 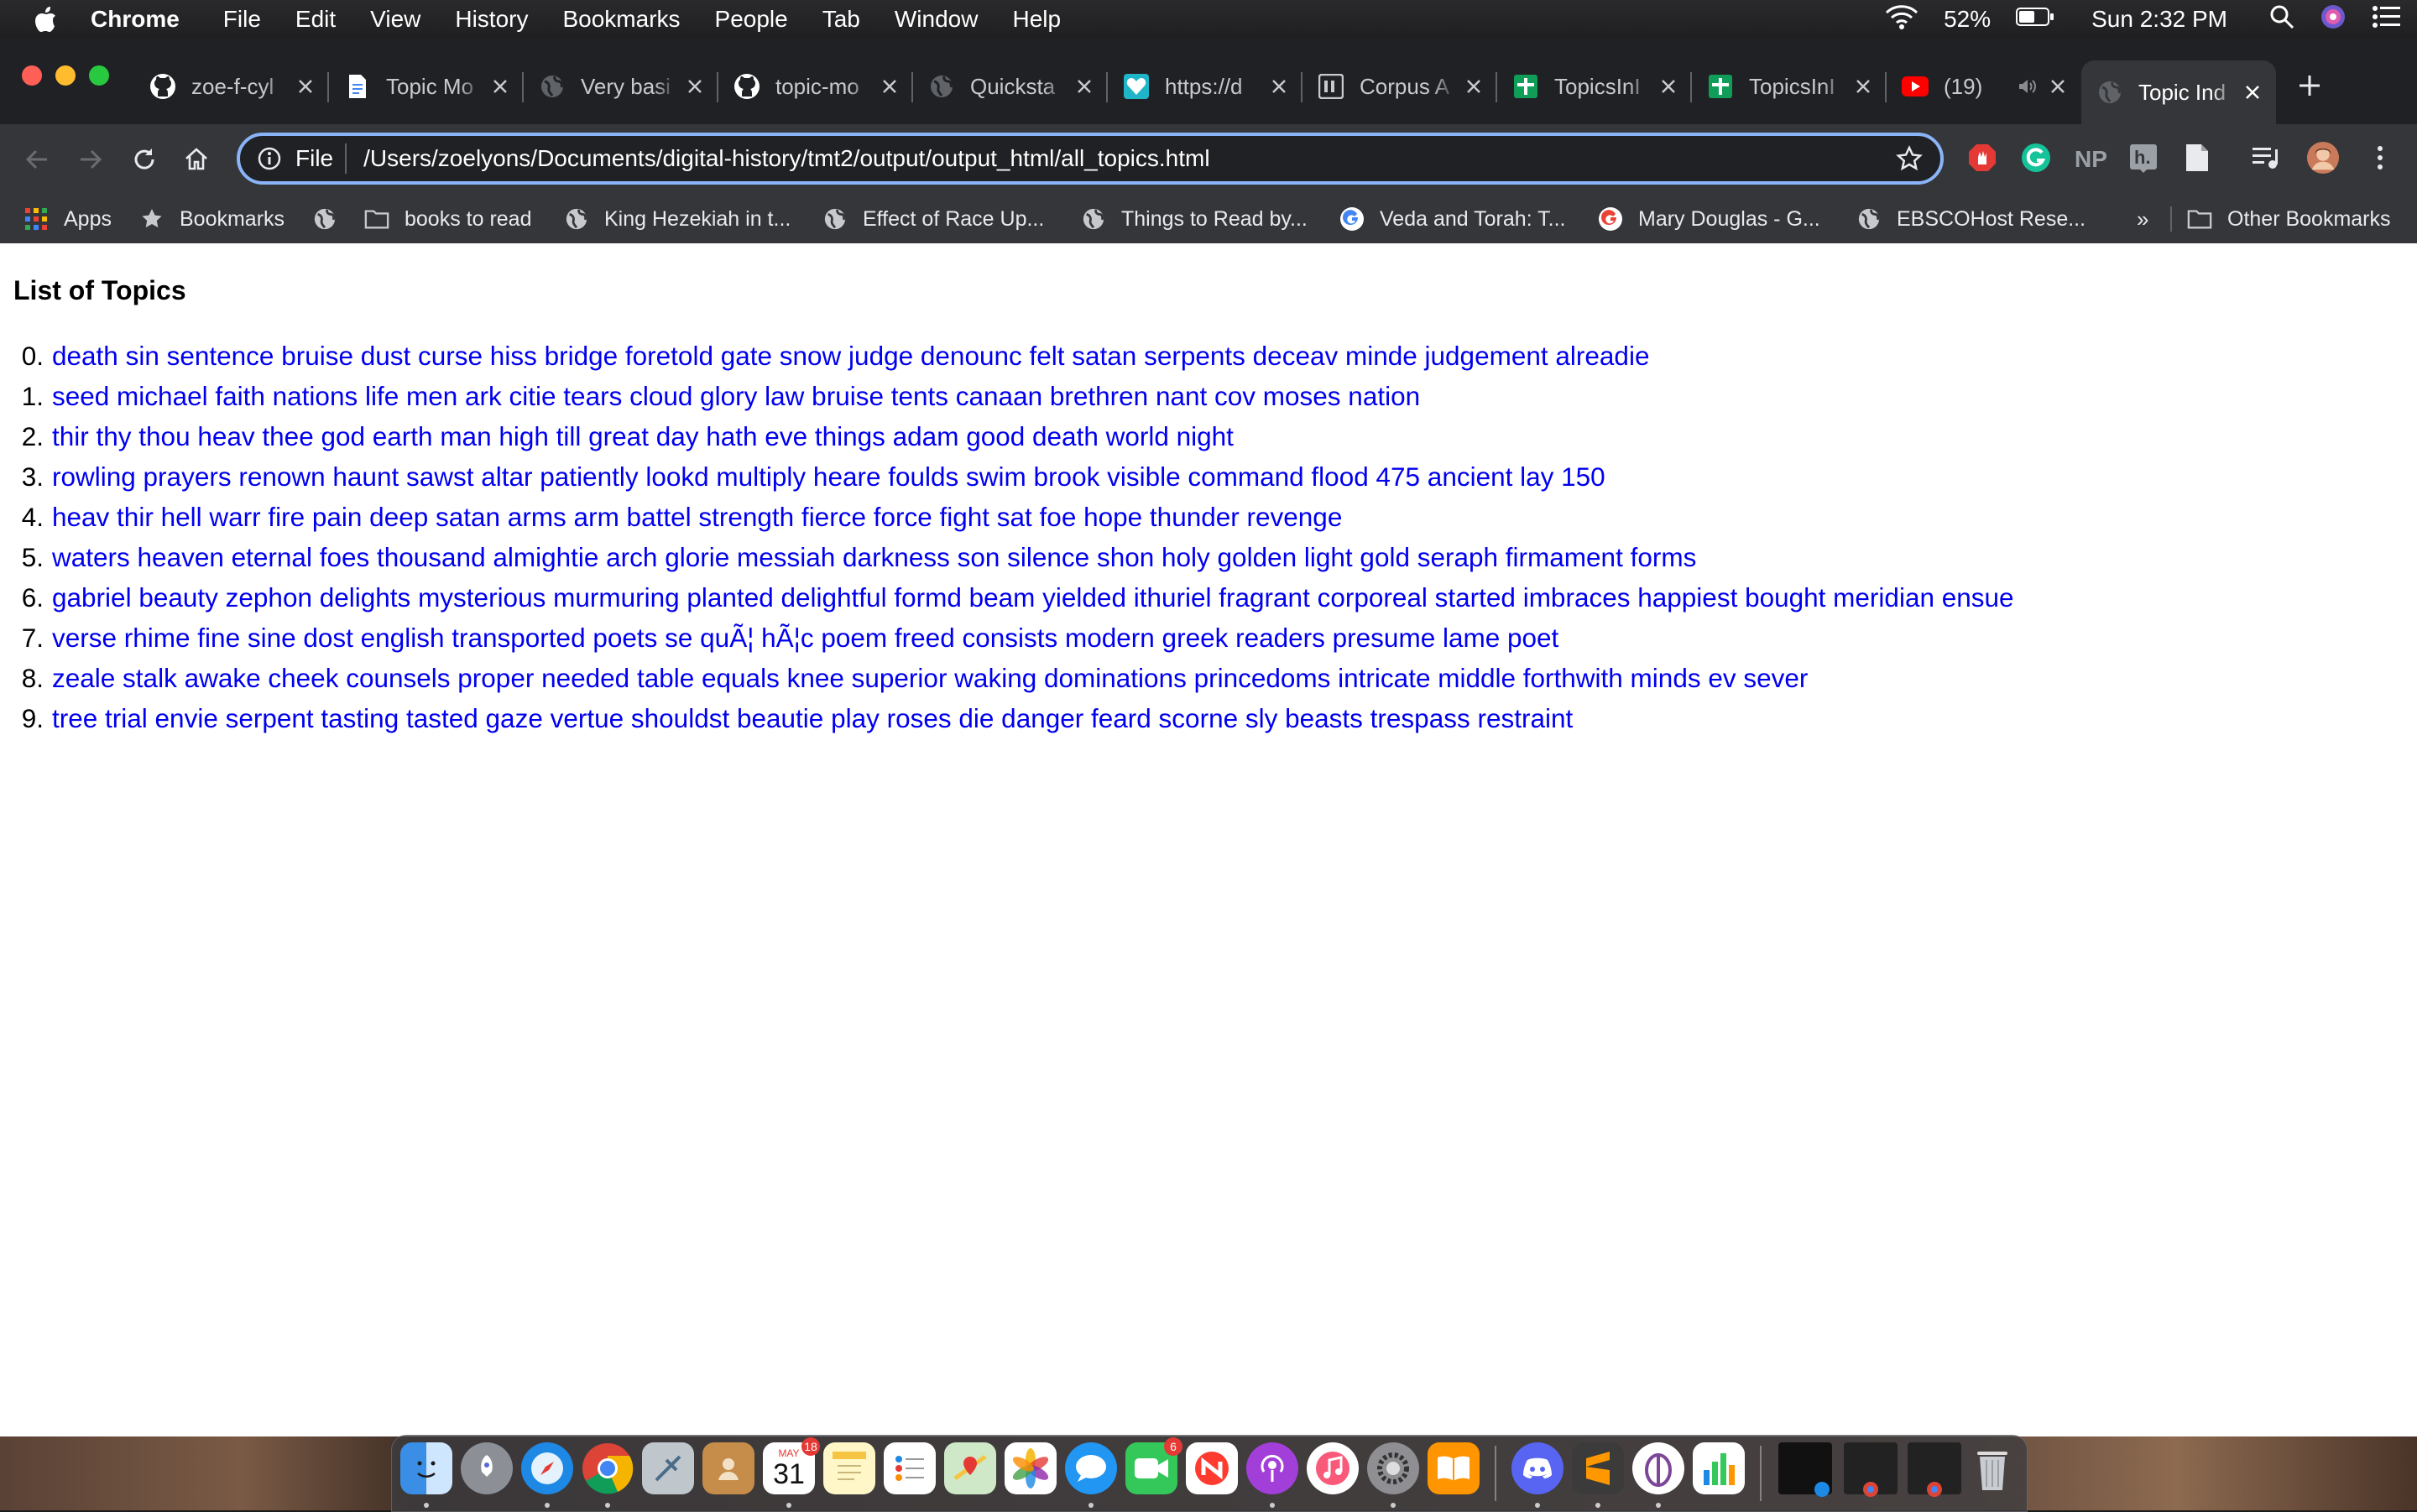 I want to click on bookmark-other-bookmarks: Other Bookmarks, so click(x=2289, y=219).